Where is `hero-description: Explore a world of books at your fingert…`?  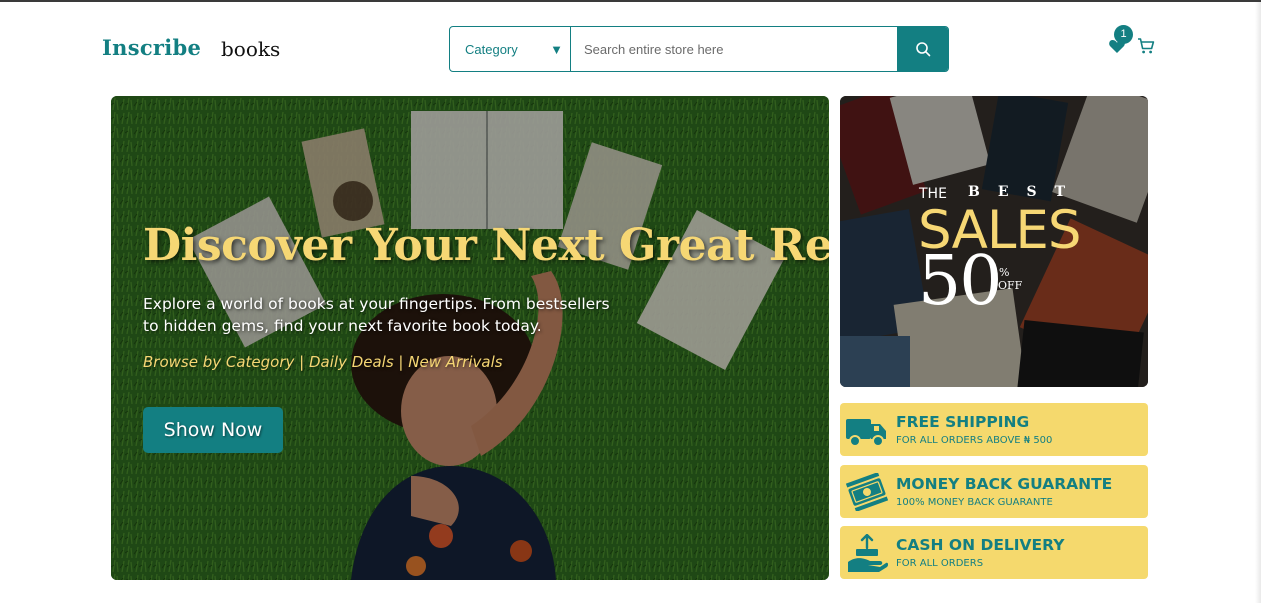
hero-description: Explore a world of books at your fingert… is located at coordinates (376, 315).